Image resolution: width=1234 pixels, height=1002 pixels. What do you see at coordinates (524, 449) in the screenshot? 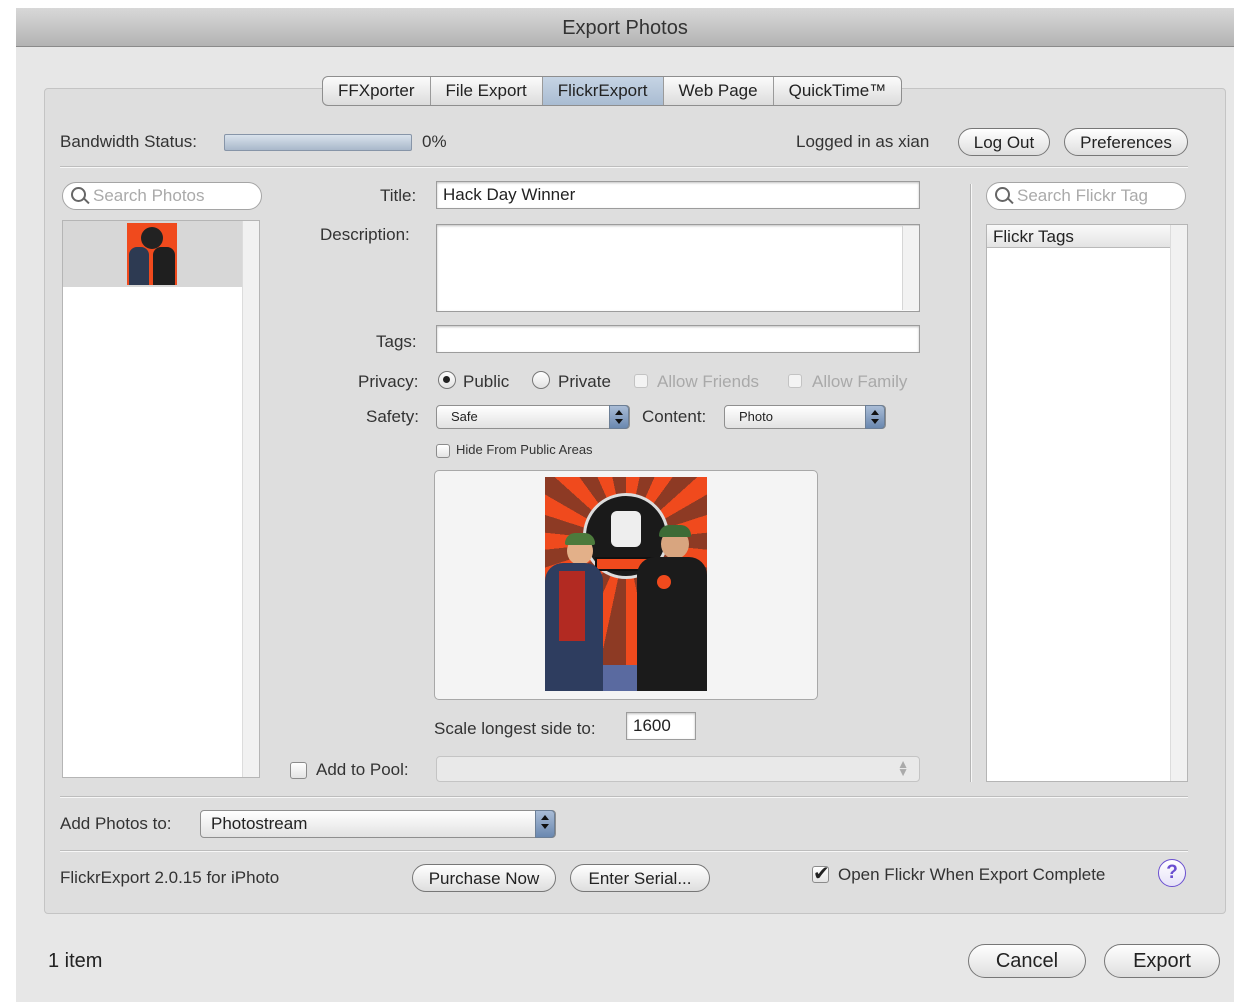
I see `hide-from-public-label: Hide From Public Areas` at bounding box center [524, 449].